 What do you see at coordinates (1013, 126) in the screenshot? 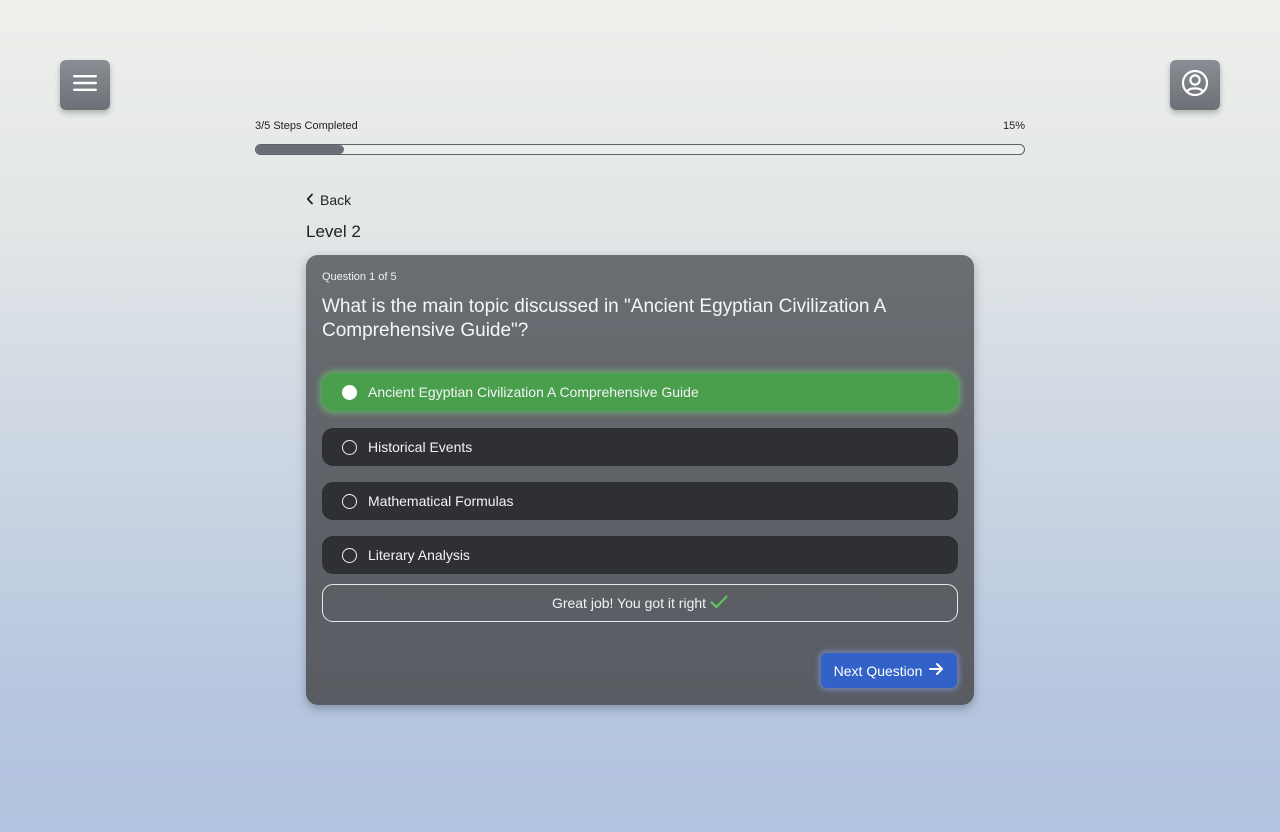
I see `progress-percent-label: 15%` at bounding box center [1013, 126].